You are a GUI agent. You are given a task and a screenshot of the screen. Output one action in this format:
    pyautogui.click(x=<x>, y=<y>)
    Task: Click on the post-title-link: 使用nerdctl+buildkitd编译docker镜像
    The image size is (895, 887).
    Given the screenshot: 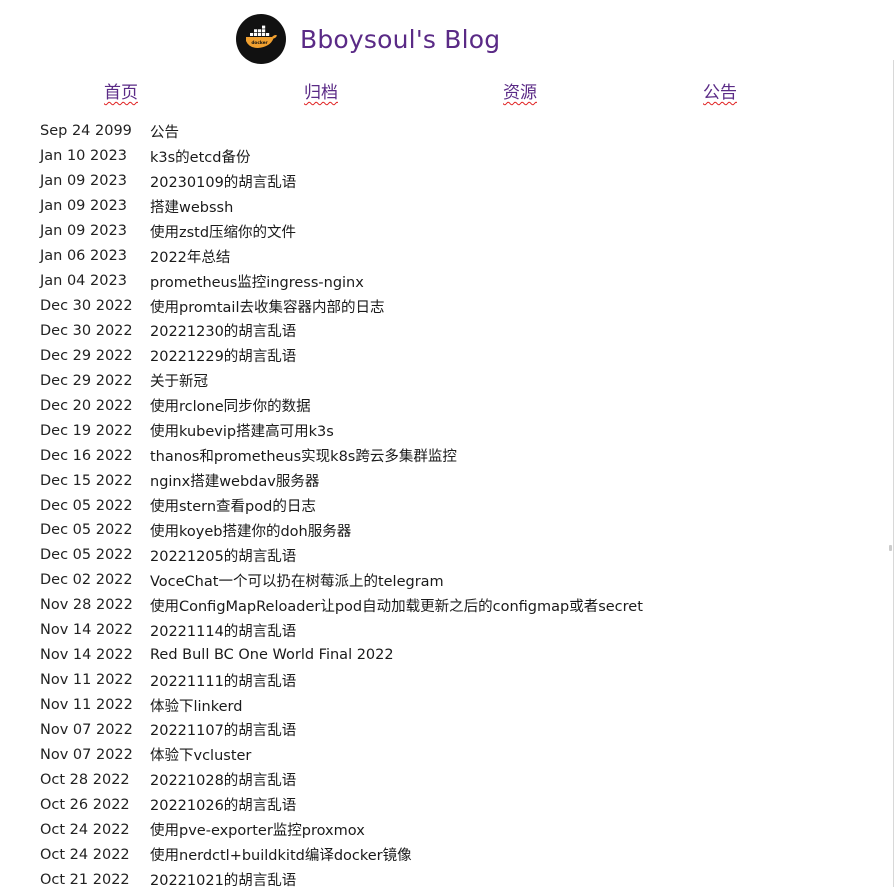 What is the action you would take?
    pyautogui.click(x=281, y=854)
    